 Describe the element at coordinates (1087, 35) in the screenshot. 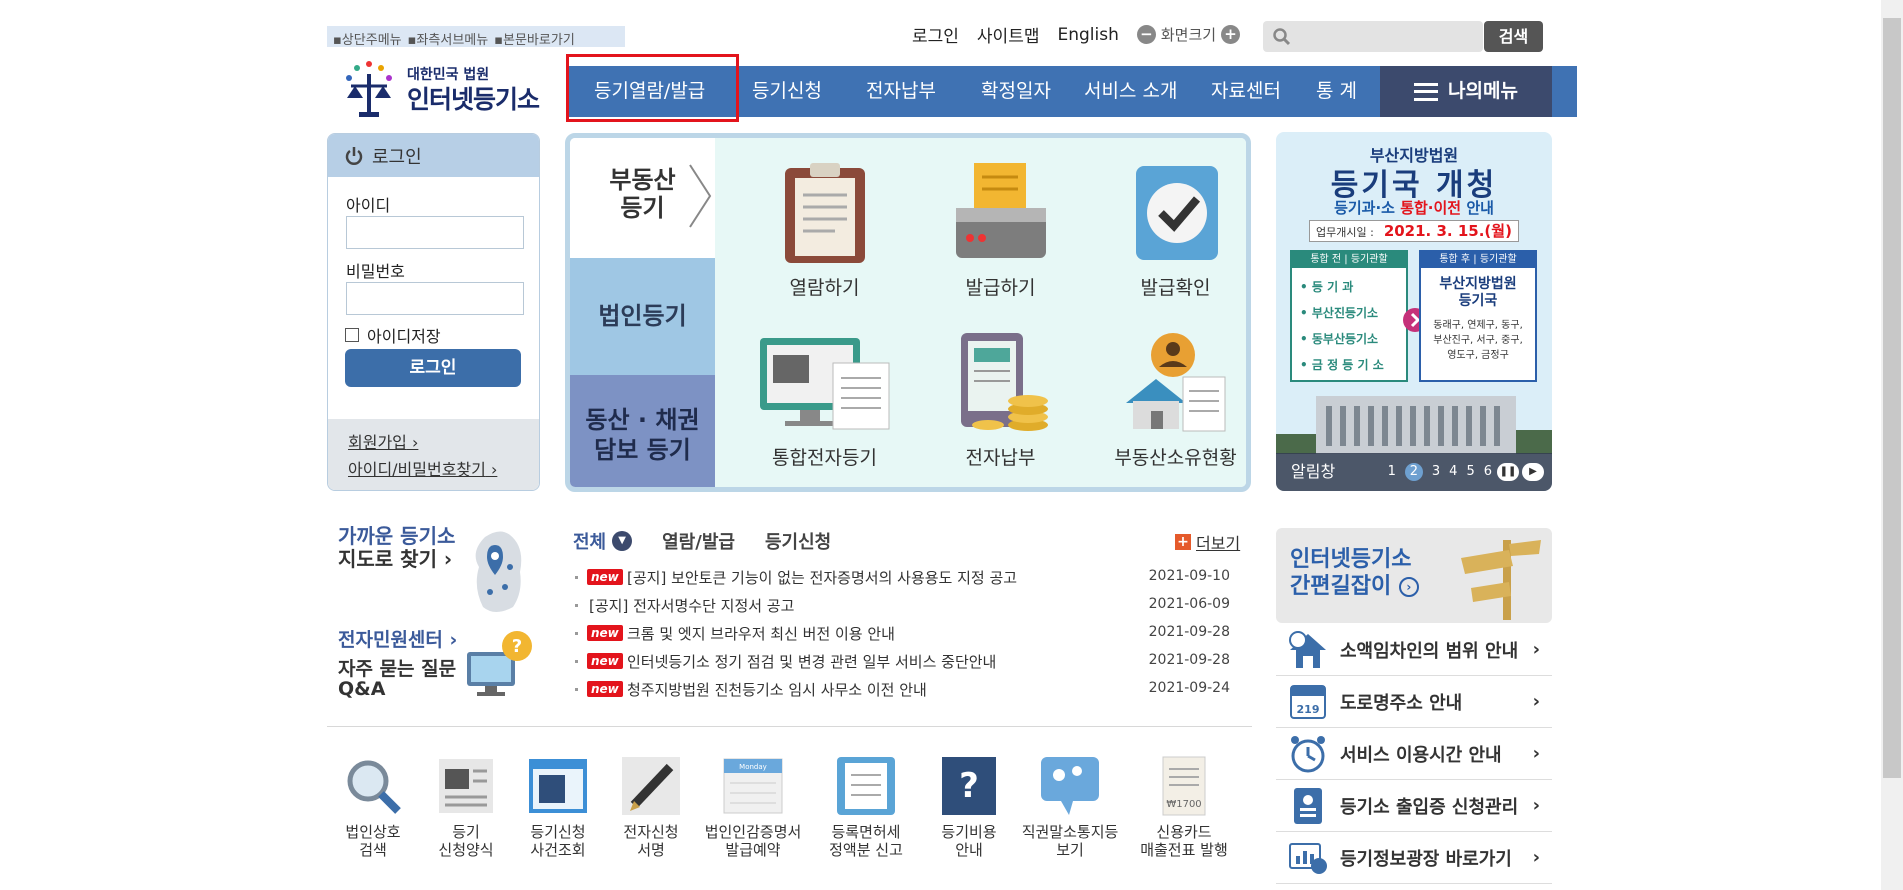

I see `util-english-link: English` at that location.